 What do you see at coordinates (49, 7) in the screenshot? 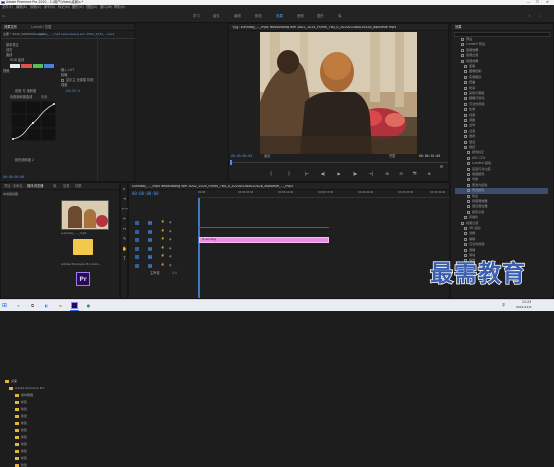
I see `menu-sequence: 序列(S)` at bounding box center [49, 7].